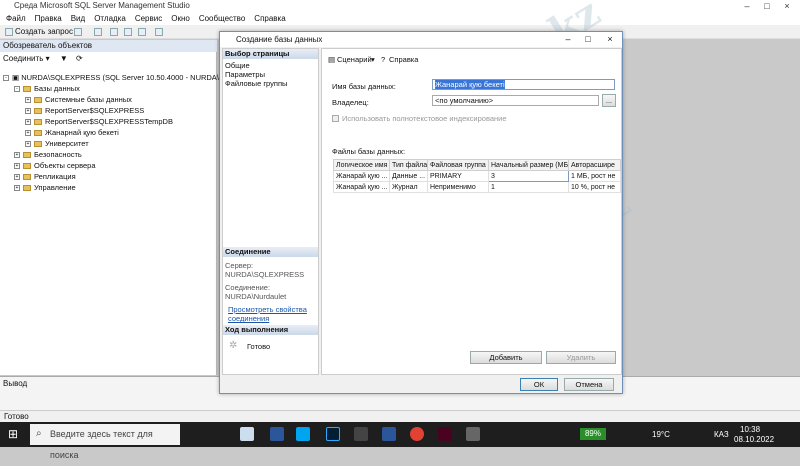 This screenshot has height=466, width=800. What do you see at coordinates (99, 121) in the screenshot?
I see `tree-node-db: + ReportServer$SQLEXPRESSTempDB` at bounding box center [99, 121].